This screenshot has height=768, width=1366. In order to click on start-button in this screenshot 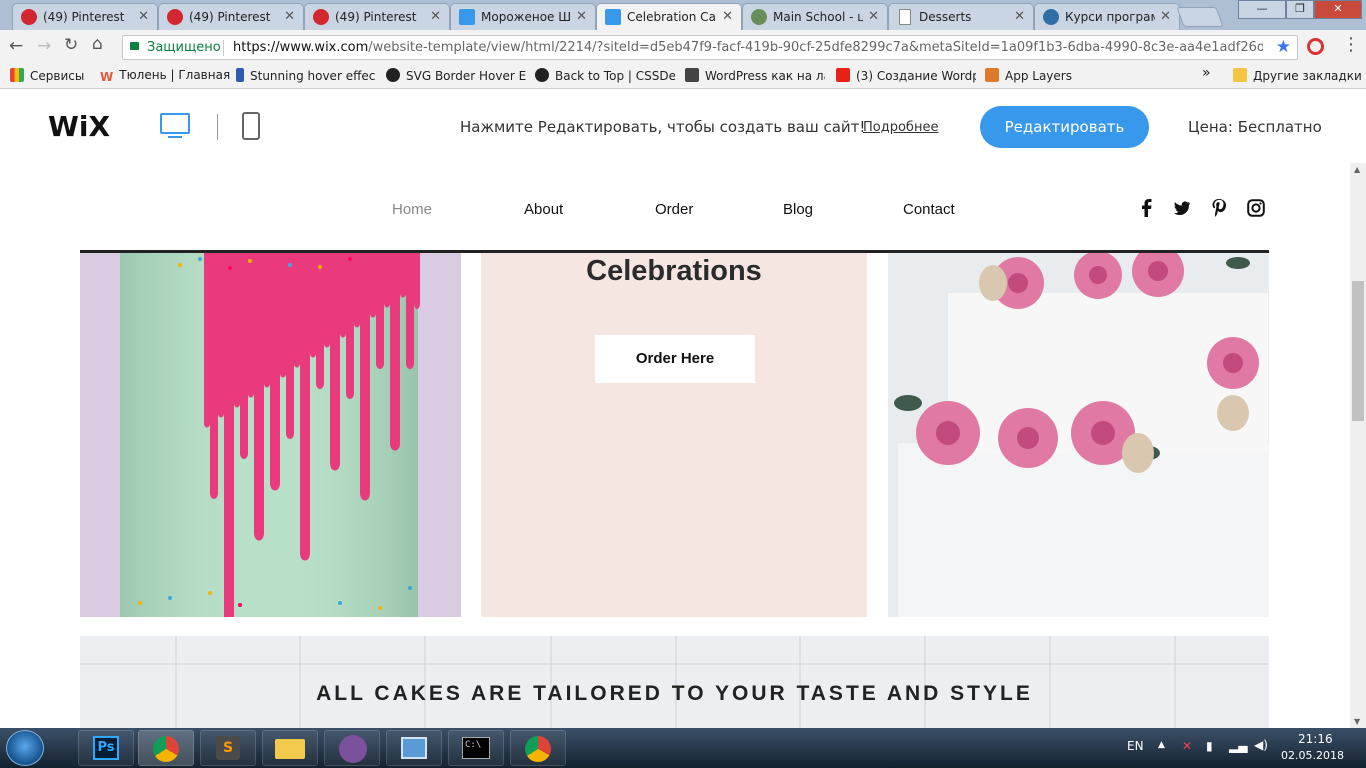, I will do `click(25, 748)`.